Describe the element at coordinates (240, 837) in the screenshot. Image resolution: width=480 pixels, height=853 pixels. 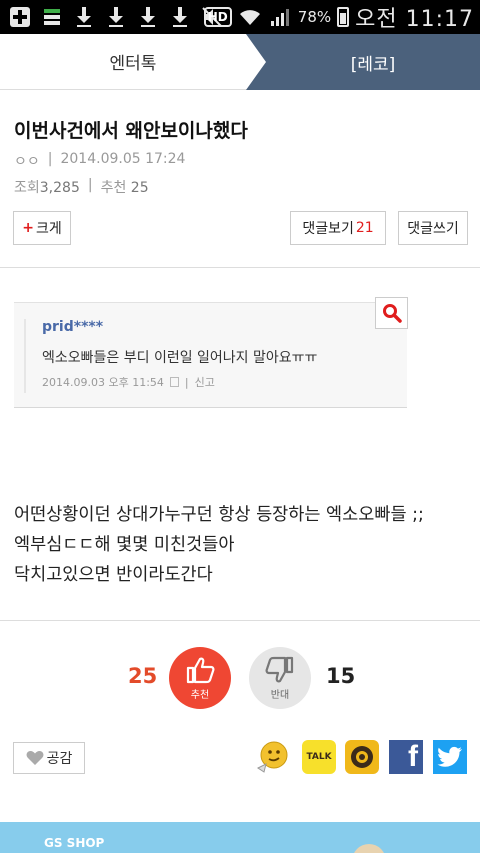
I see `ad-banner: GS SHOP` at that location.